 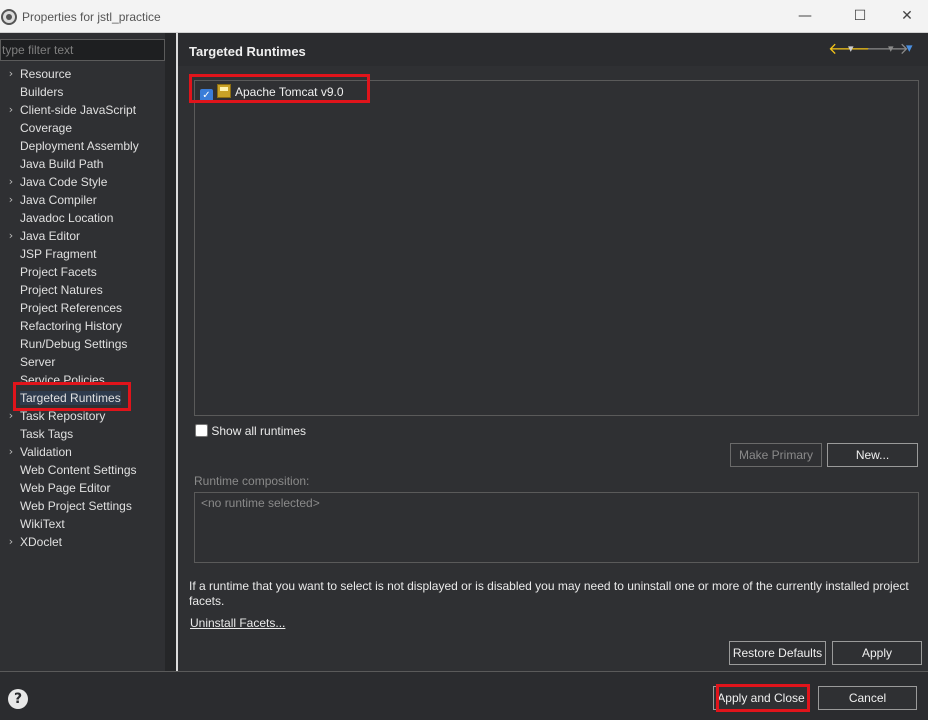 What do you see at coordinates (63, 416) in the screenshot?
I see `sidebar-item-label: Task Repository` at bounding box center [63, 416].